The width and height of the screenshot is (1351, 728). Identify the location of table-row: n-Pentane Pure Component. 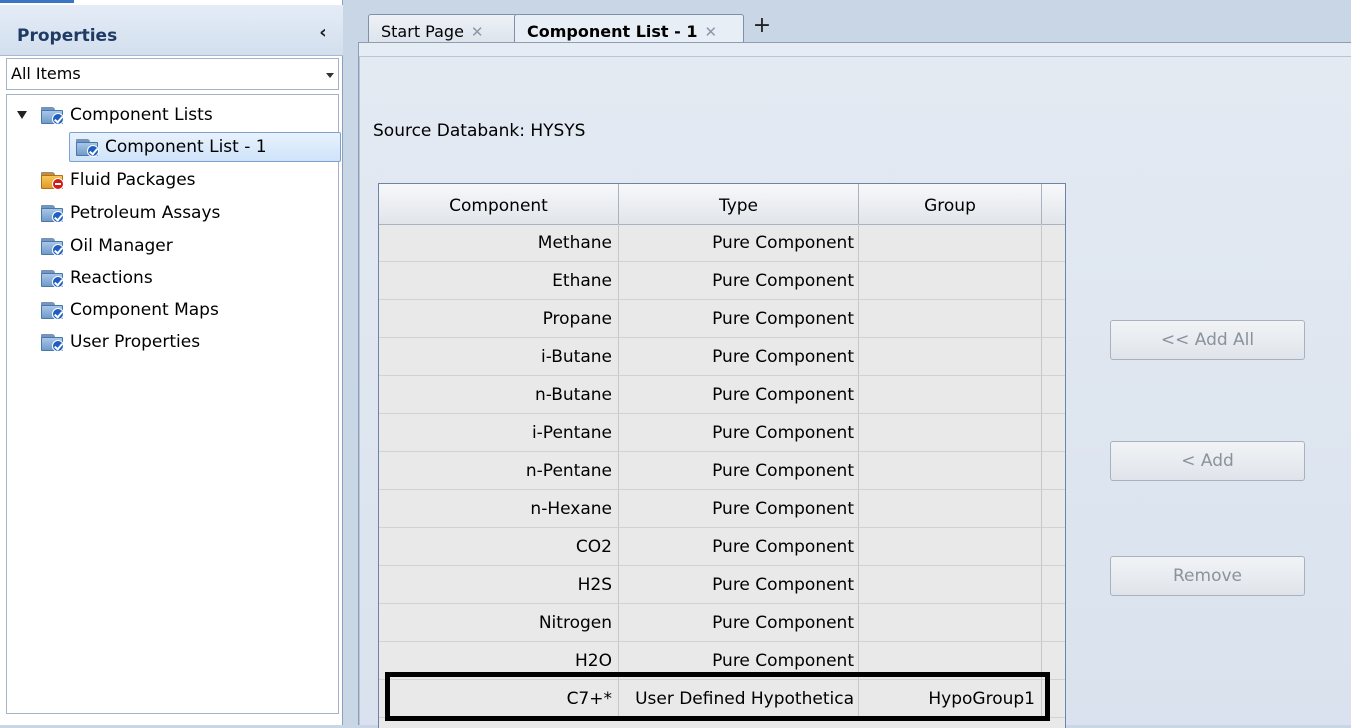
(722, 471).